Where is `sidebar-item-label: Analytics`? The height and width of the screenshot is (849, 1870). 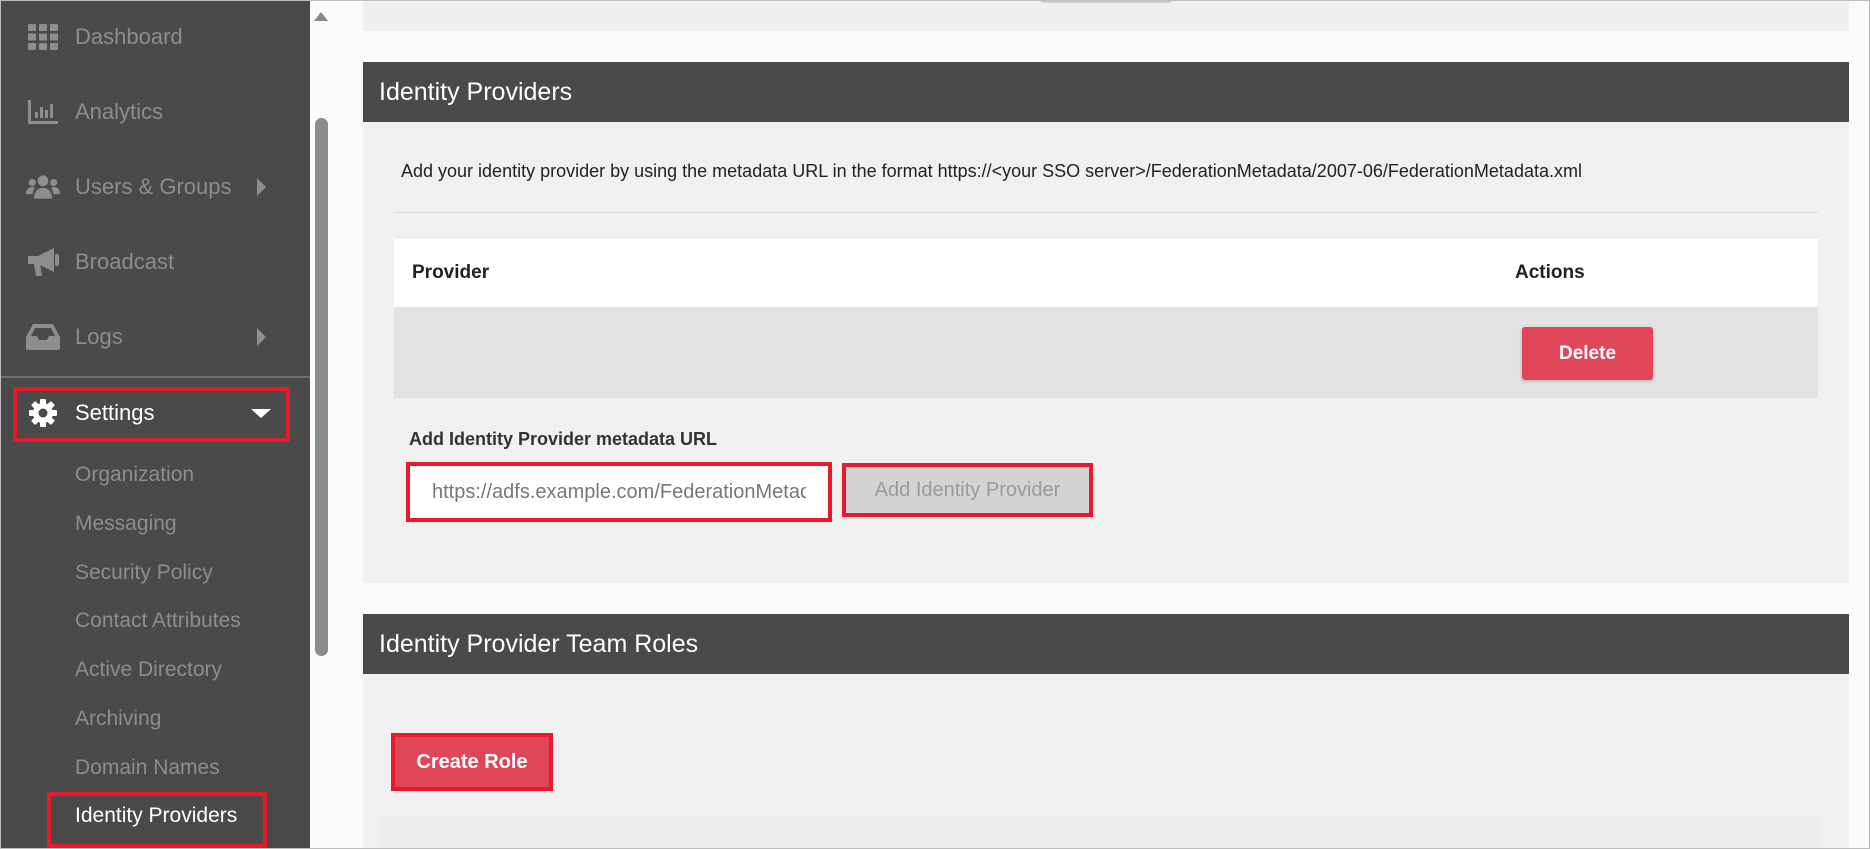 sidebar-item-label: Analytics is located at coordinates (119, 111).